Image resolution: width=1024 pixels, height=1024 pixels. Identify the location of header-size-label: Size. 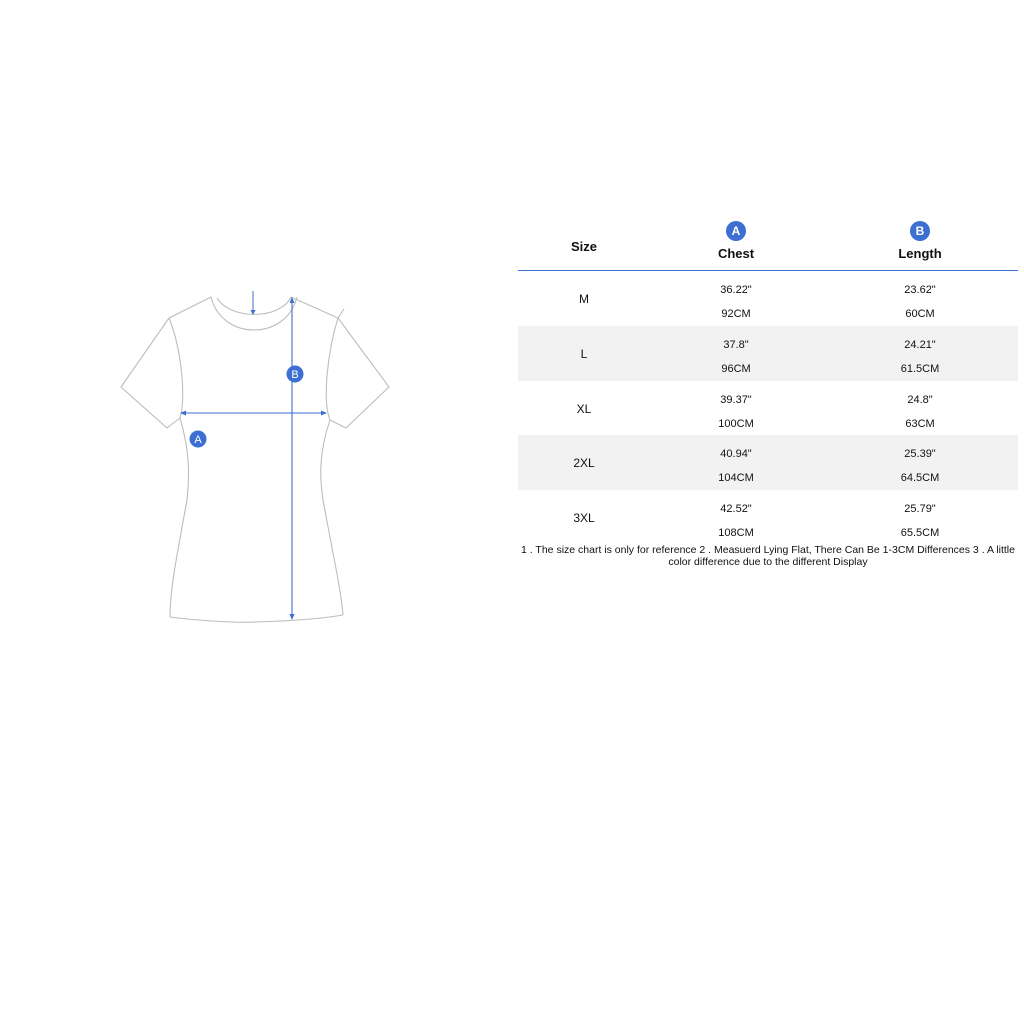
(583, 246).